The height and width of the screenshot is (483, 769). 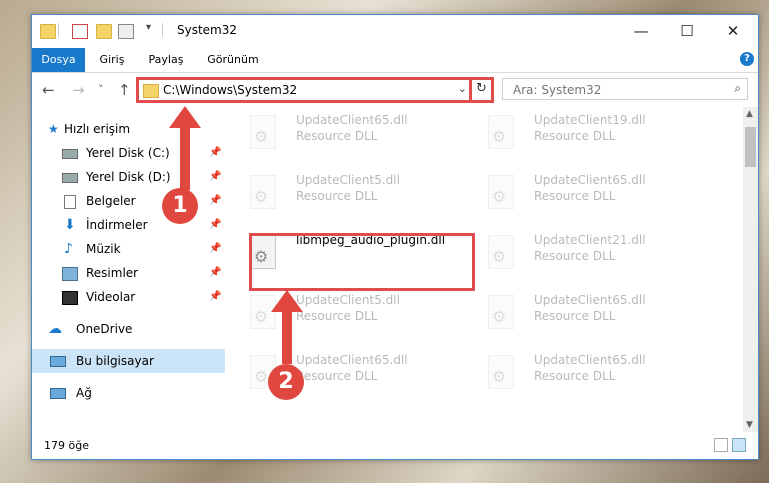 What do you see at coordinates (128, 177) in the screenshot?
I see `sidebar-item-local-disk-d: Yerel Disk (D:) 📌` at bounding box center [128, 177].